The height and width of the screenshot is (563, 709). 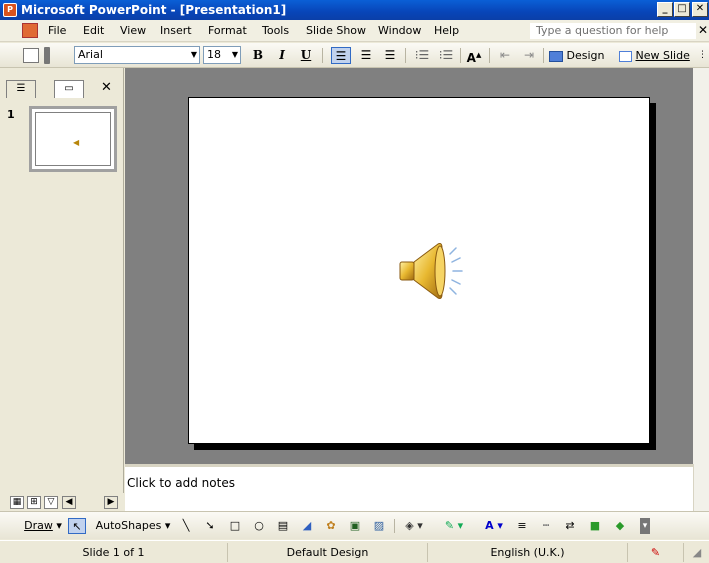 What do you see at coordinates (701, 266) in the screenshot?
I see `vertical-scrollbar` at bounding box center [701, 266].